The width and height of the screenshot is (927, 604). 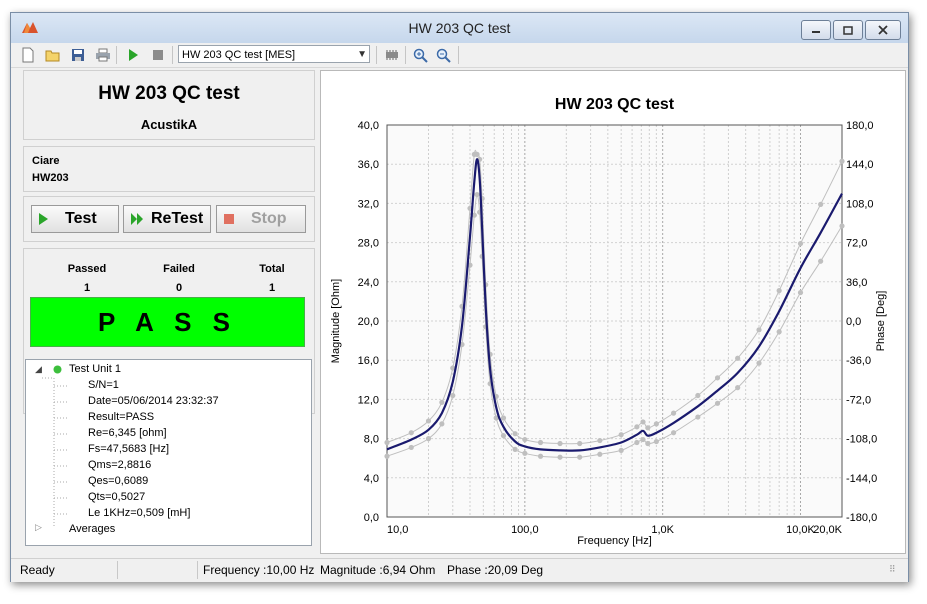 What do you see at coordinates (169, 169) in the screenshot?
I see `info-panel: Ciare HW203` at bounding box center [169, 169].